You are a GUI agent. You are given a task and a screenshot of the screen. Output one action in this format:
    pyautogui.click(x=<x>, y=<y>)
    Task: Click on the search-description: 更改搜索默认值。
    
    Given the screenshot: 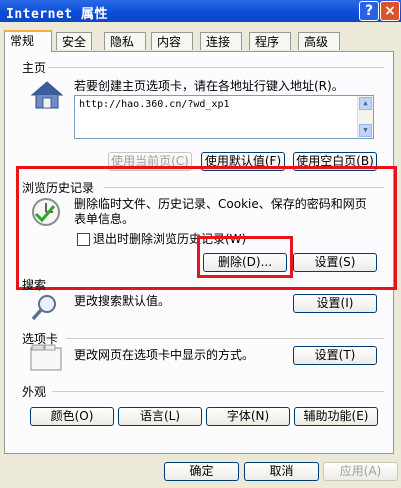 What is the action you would take?
    pyautogui.click(x=122, y=301)
    